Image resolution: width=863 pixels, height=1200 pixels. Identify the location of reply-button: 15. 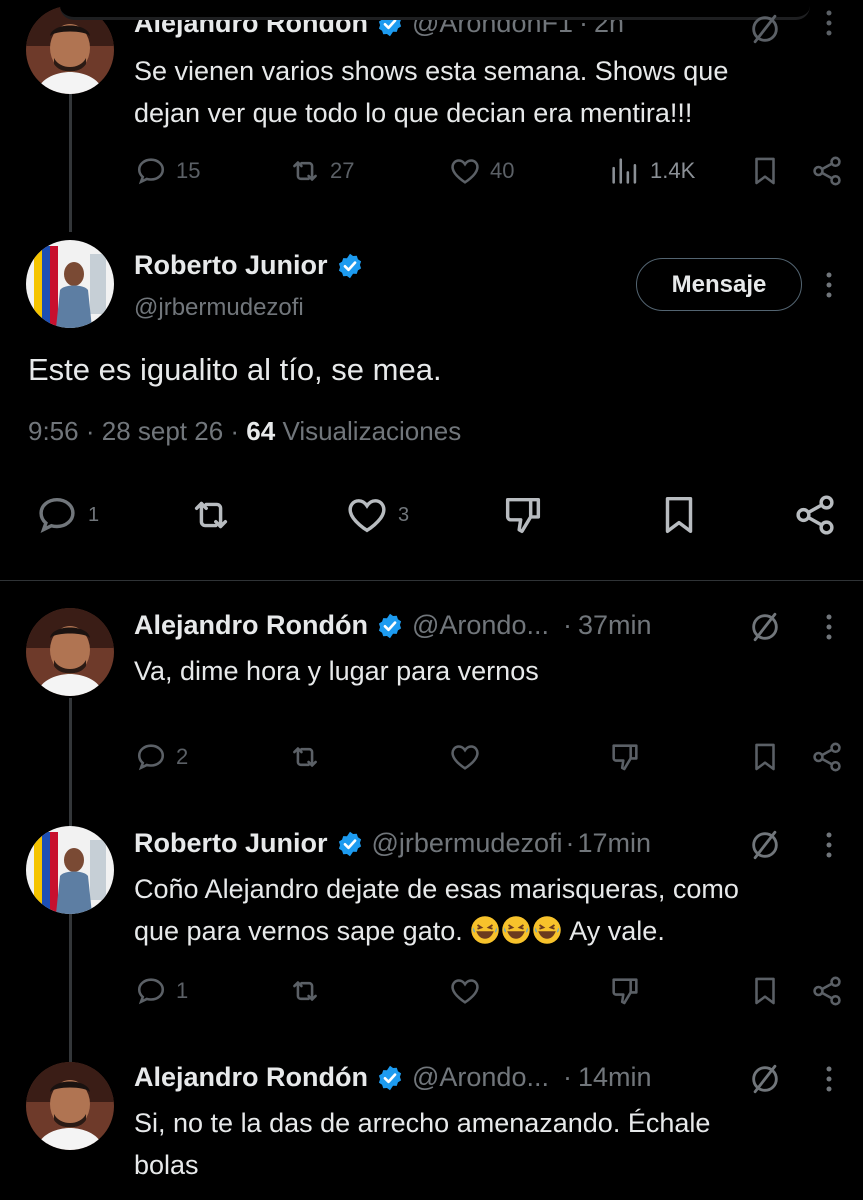
(167, 171).